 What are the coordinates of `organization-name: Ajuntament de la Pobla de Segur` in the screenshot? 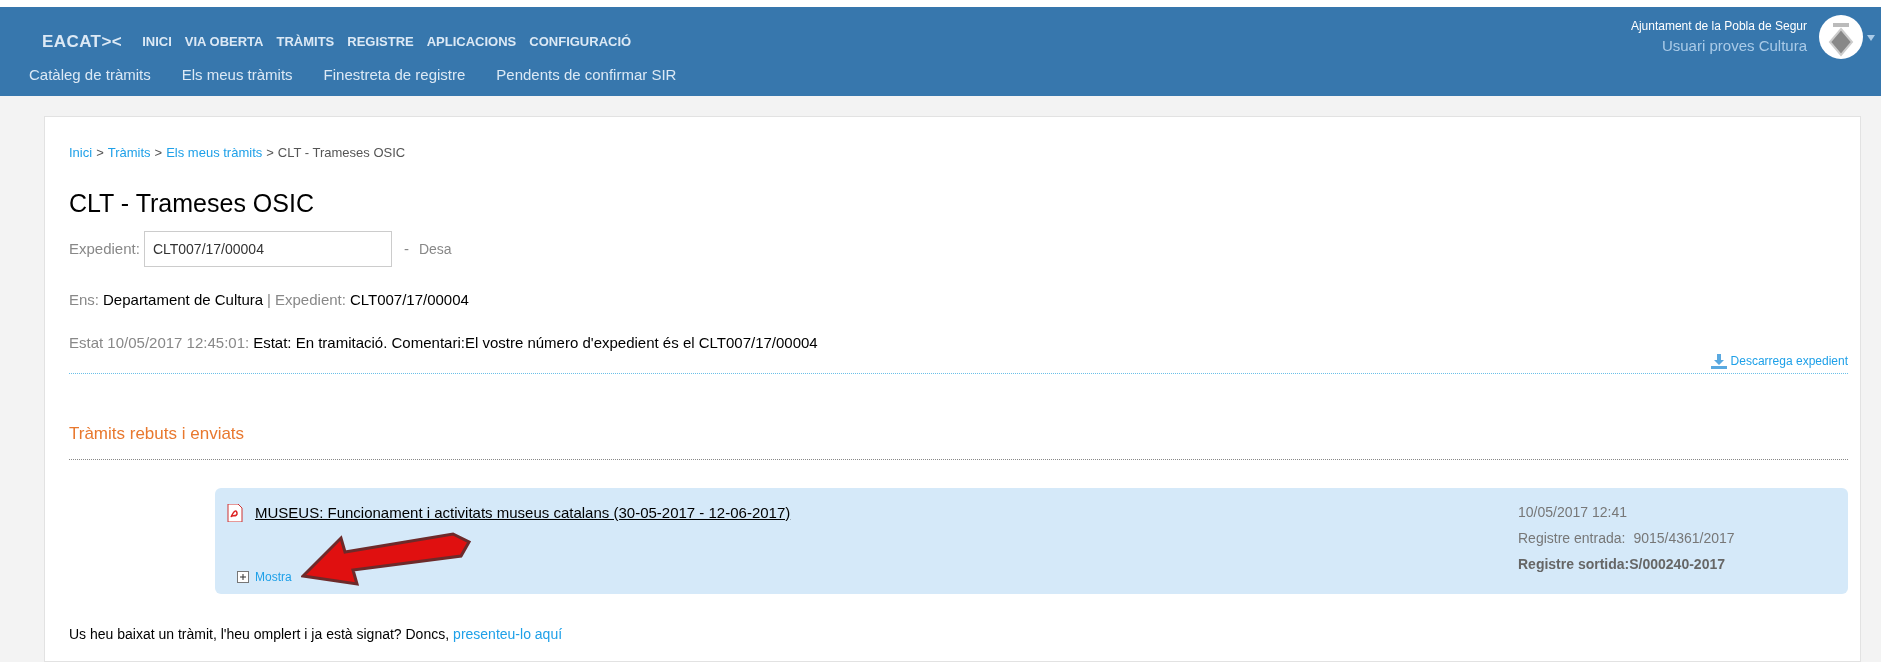 It's located at (1718, 26).